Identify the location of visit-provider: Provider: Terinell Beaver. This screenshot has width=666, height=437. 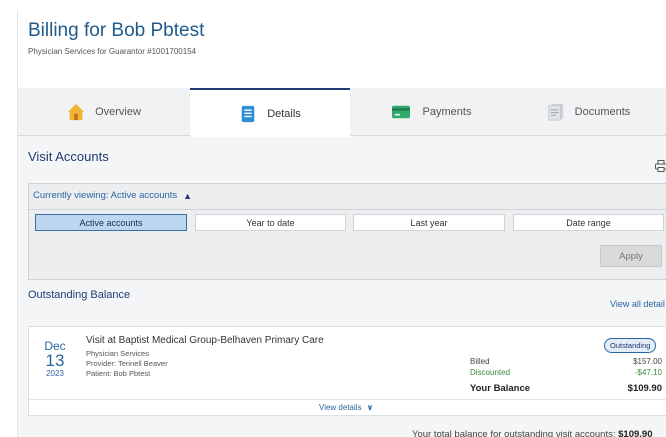
(127, 363).